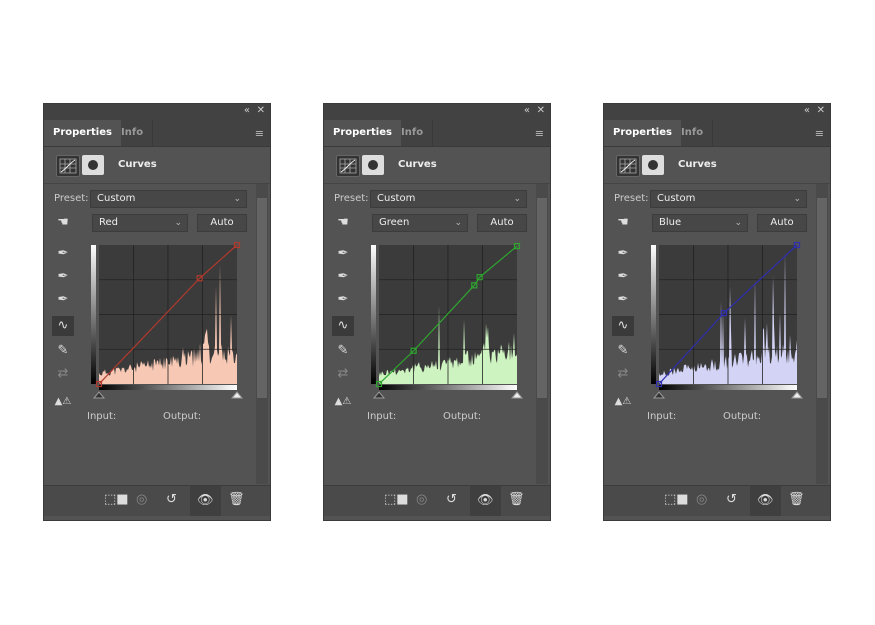  What do you see at coordinates (437, 133) in the screenshot?
I see `panel-tabs: Properties Info ≡` at bounding box center [437, 133].